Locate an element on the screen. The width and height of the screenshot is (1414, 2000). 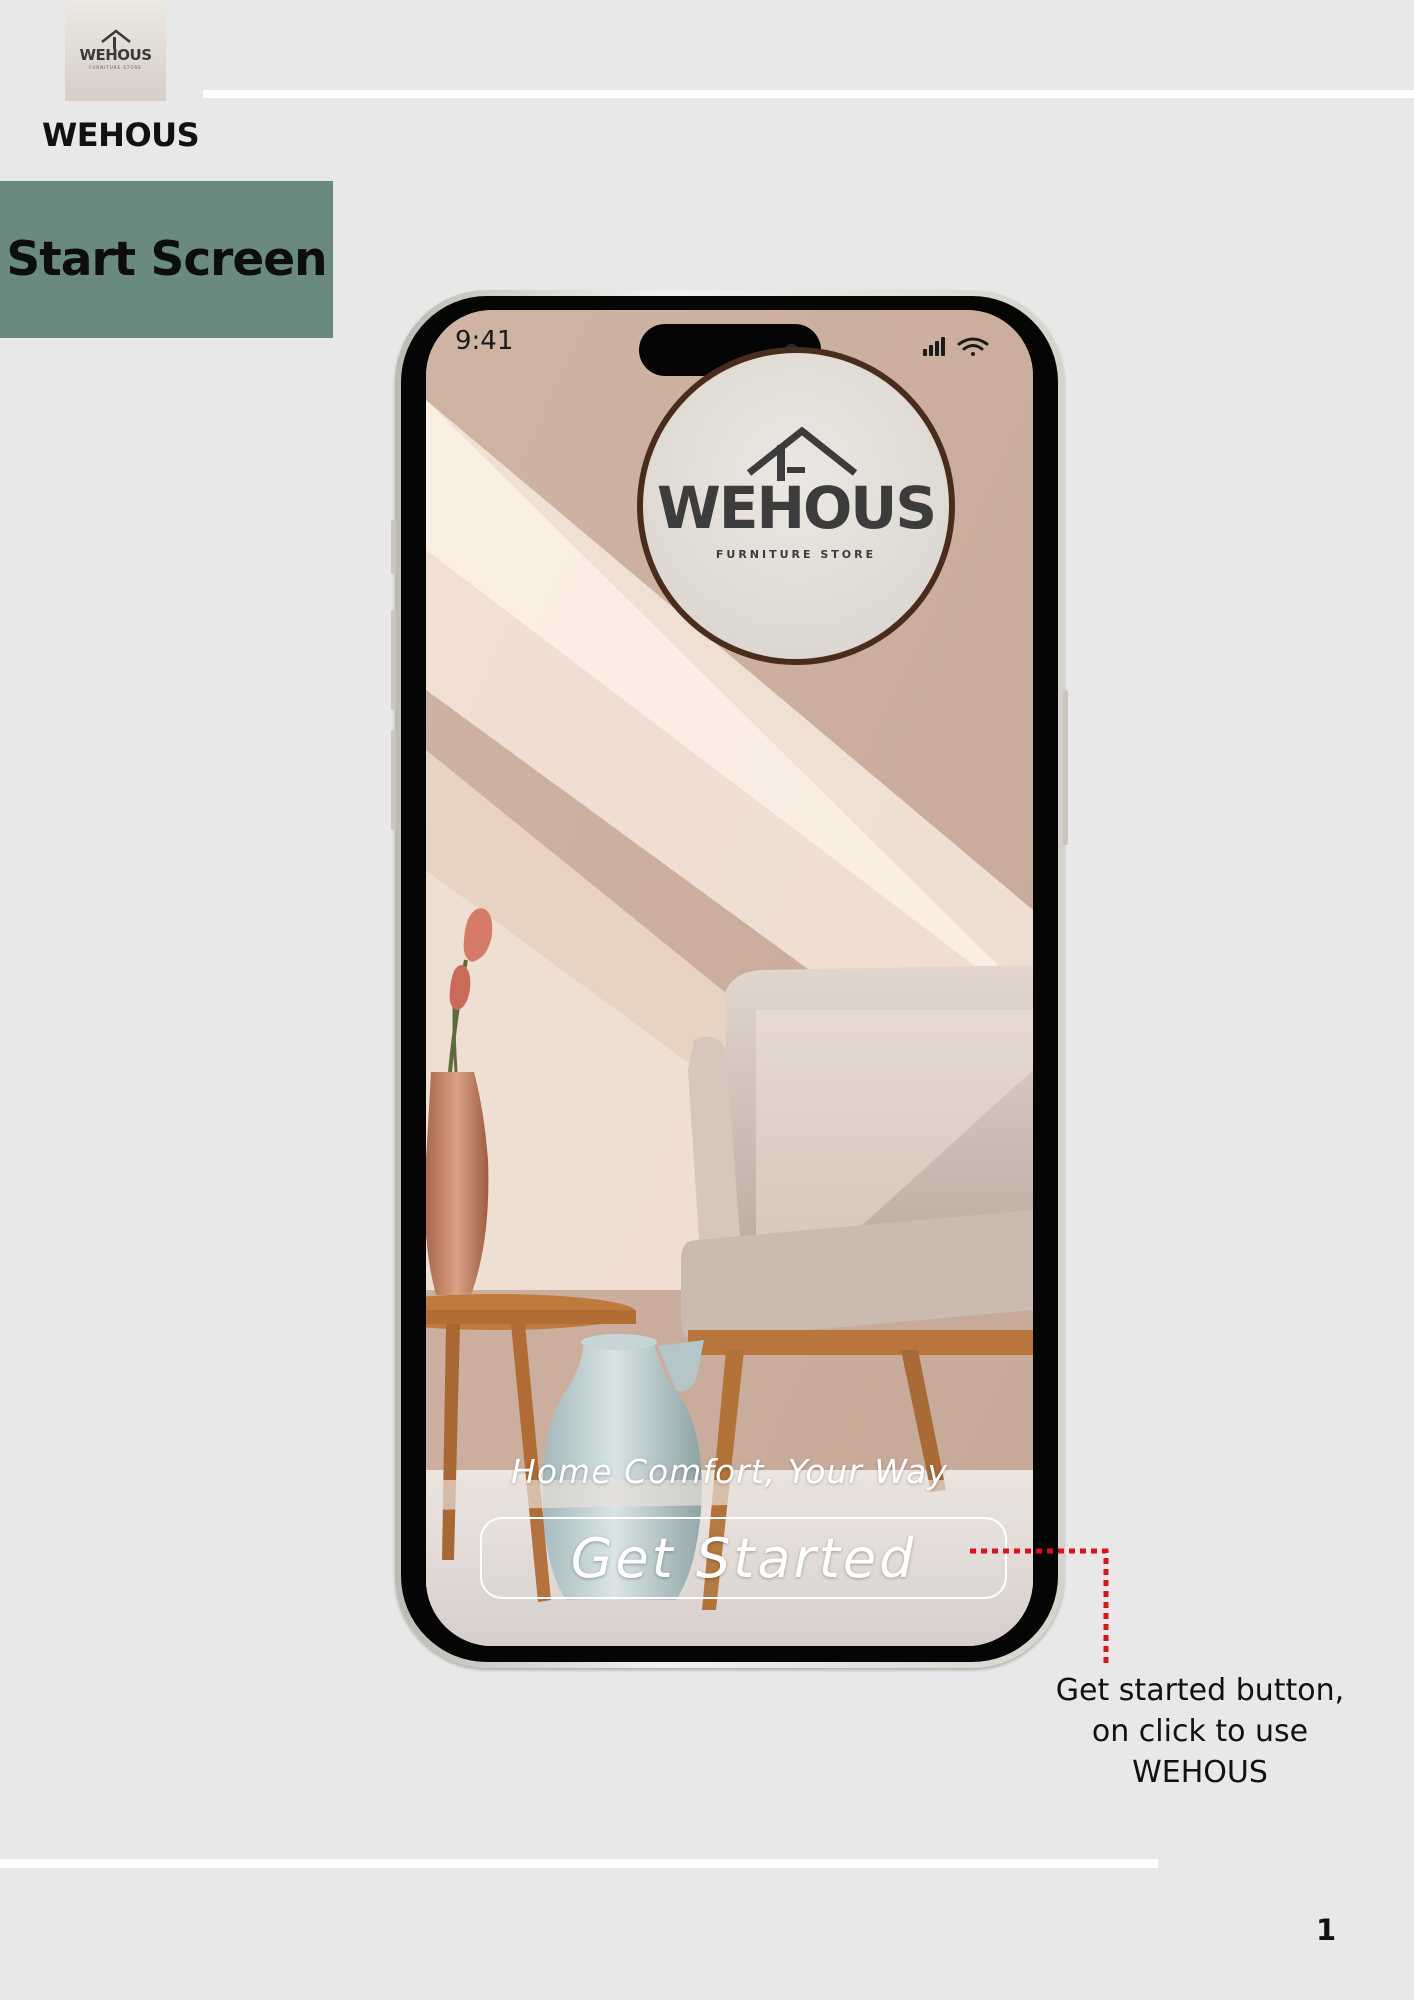
app-logo-wordmark: WEHOUS is located at coordinates (796, 508).